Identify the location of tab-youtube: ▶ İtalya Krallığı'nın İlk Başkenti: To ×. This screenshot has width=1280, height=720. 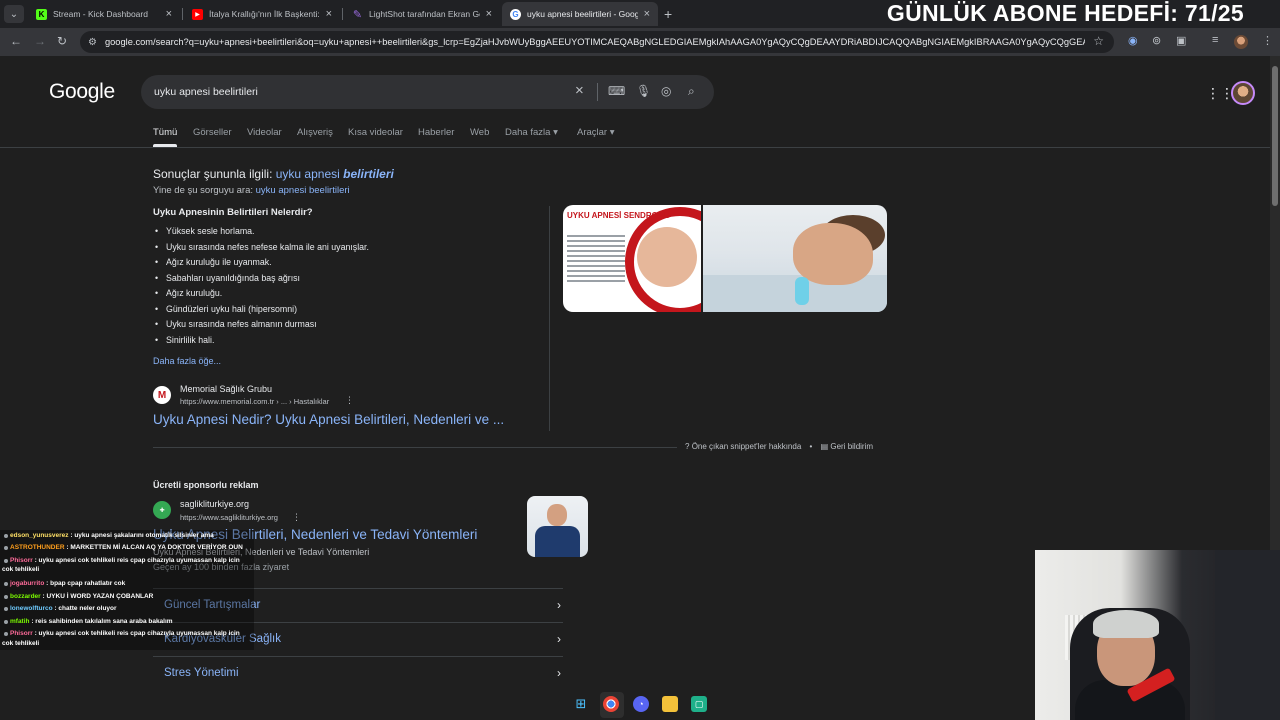
(262, 14).